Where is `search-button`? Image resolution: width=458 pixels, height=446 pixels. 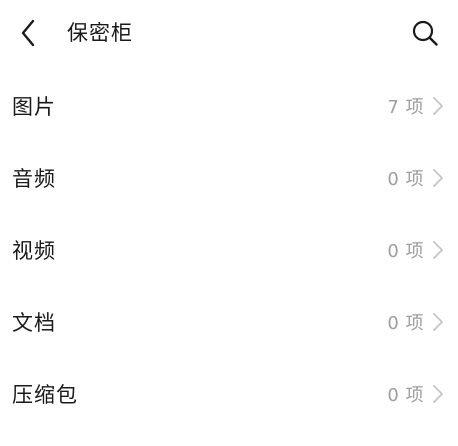
search-button is located at coordinates (425, 33).